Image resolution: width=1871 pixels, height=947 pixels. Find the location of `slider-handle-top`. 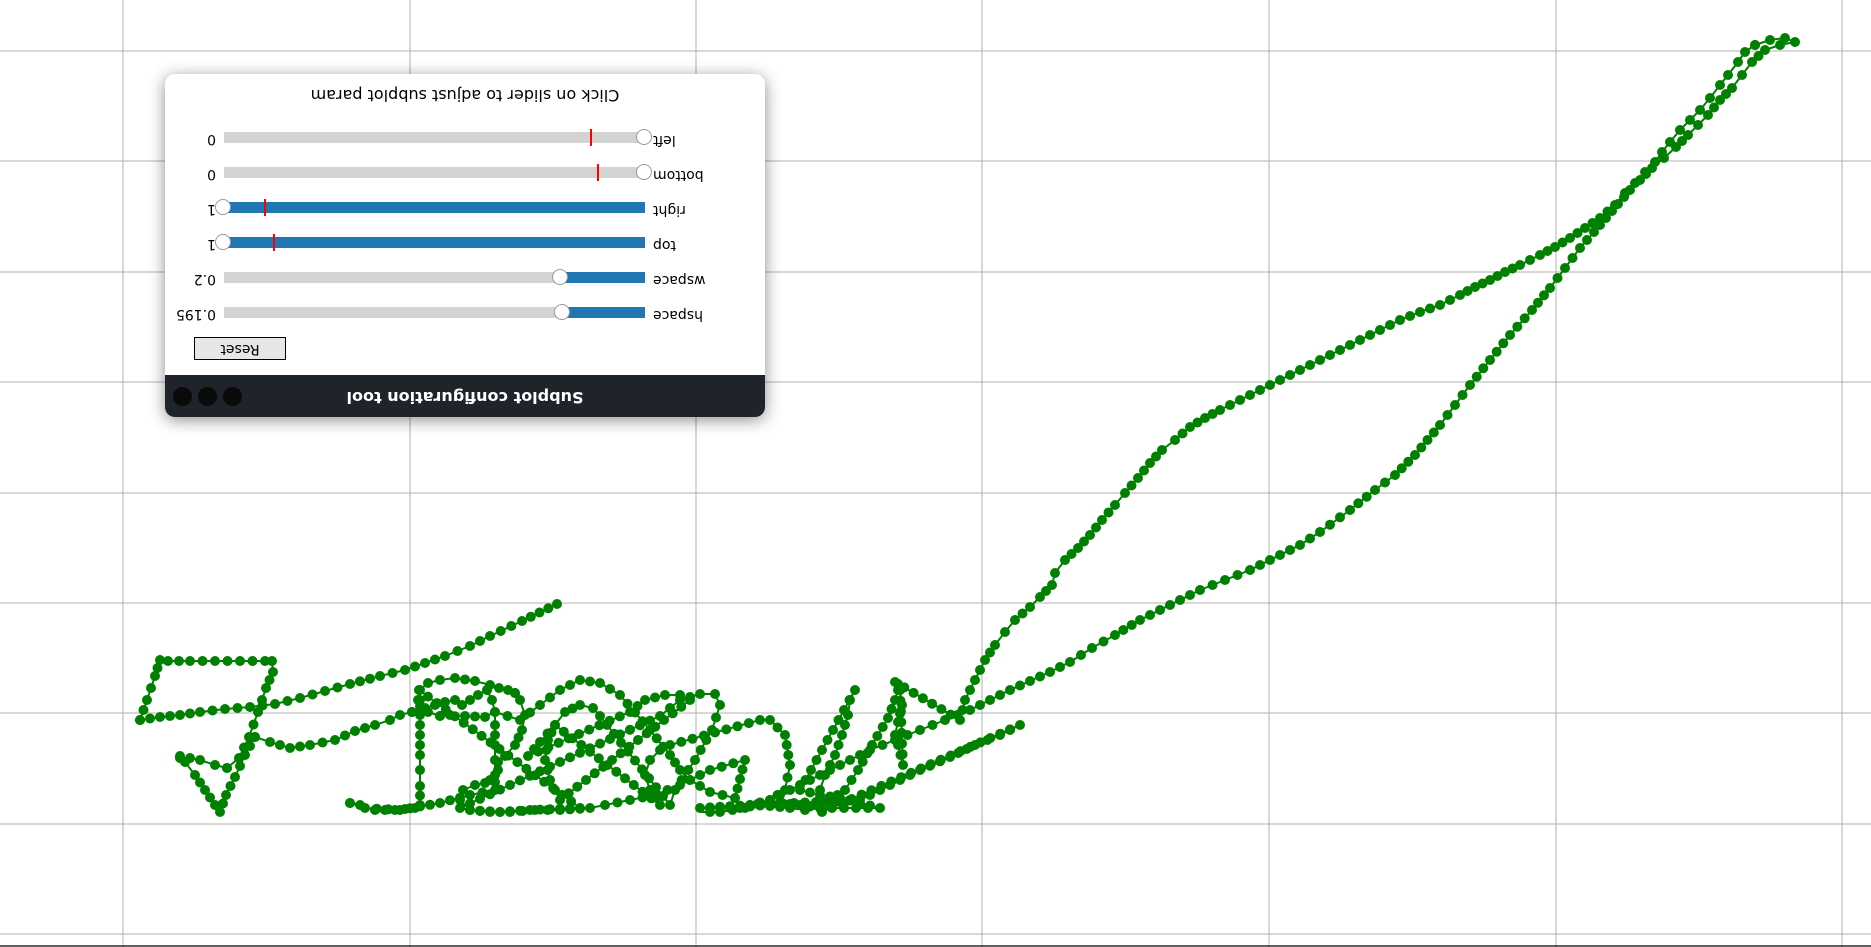

slider-handle-top is located at coordinates (223, 242).